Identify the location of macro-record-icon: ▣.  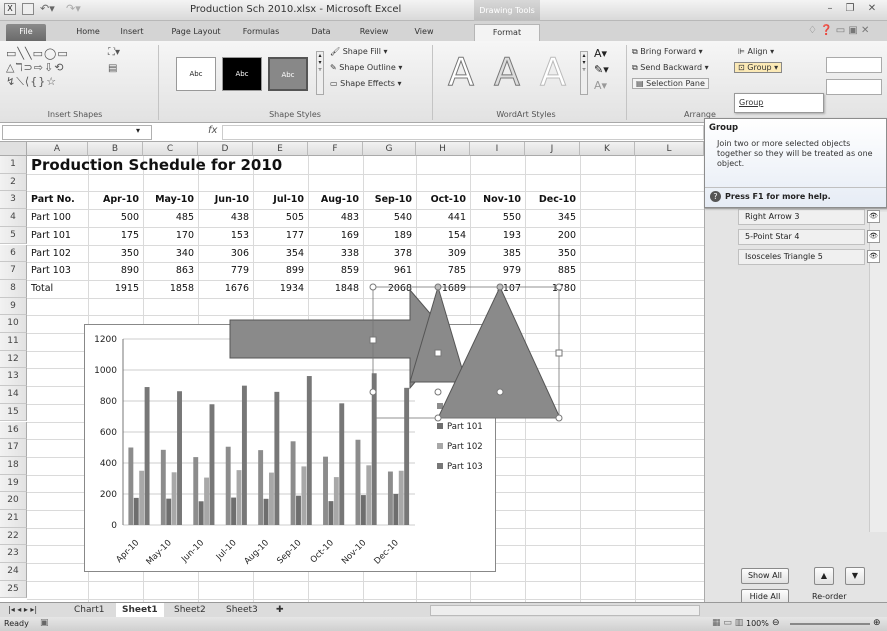
(44, 623).